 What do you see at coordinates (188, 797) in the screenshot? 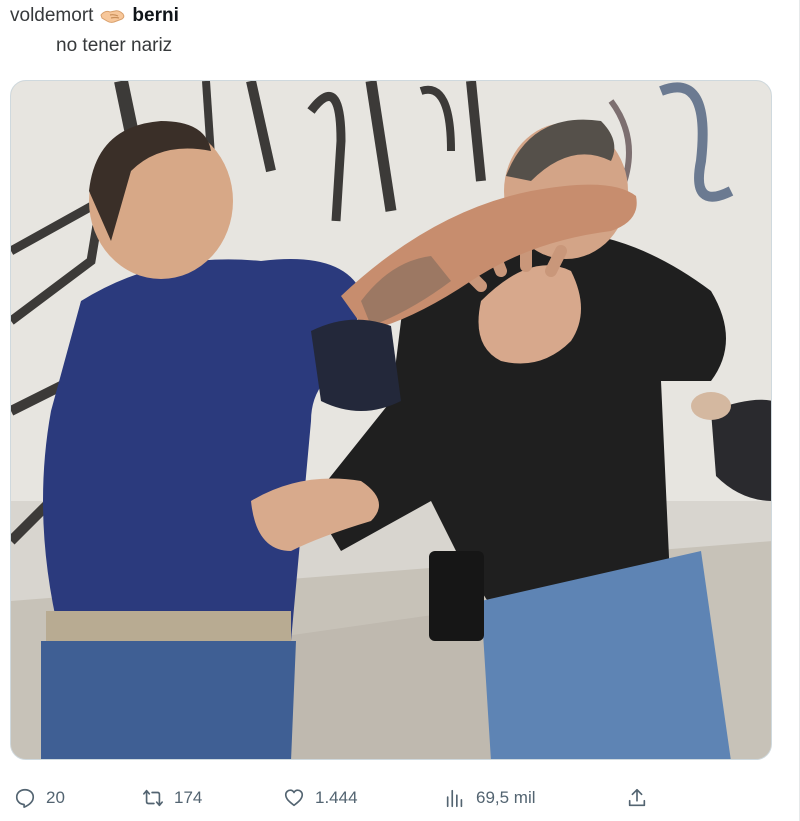
I see `retweet-count: 174` at bounding box center [188, 797].